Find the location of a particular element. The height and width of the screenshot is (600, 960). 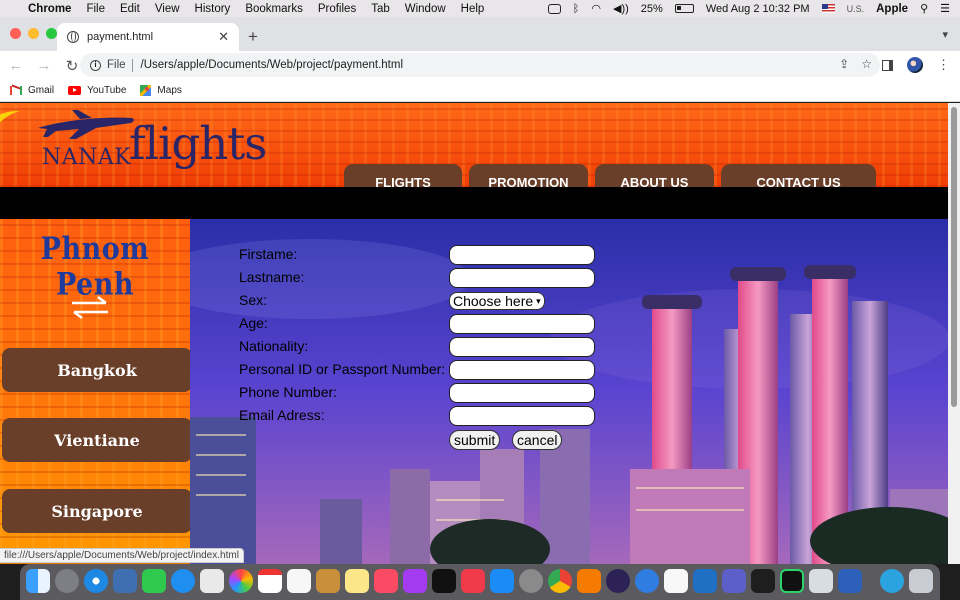

user-menu: Apple is located at coordinates (892, 9).